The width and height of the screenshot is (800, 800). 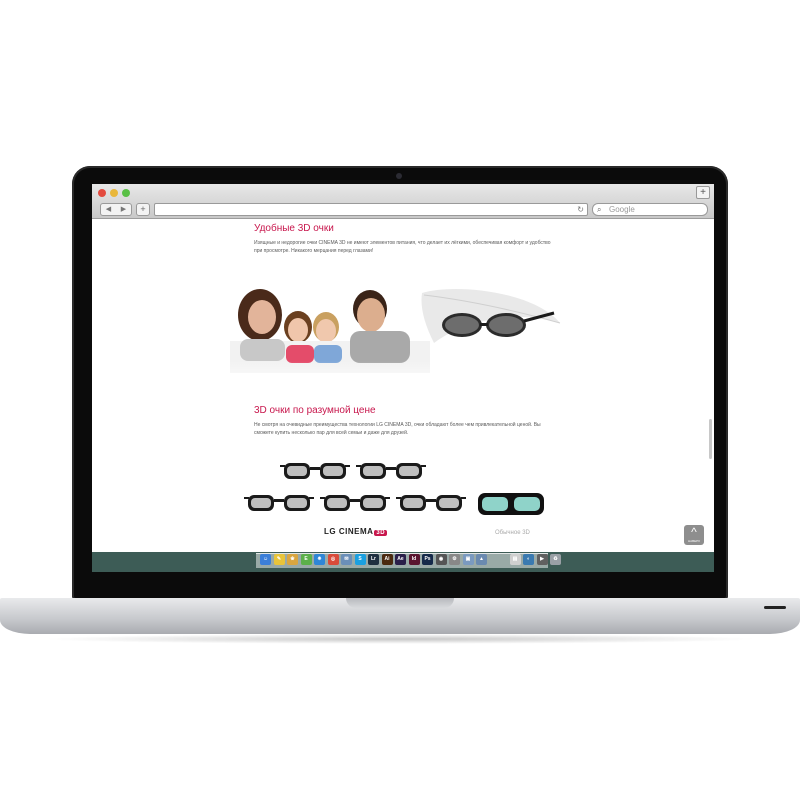 What do you see at coordinates (515, 559) in the screenshot?
I see `documents-icon: ▤` at bounding box center [515, 559].